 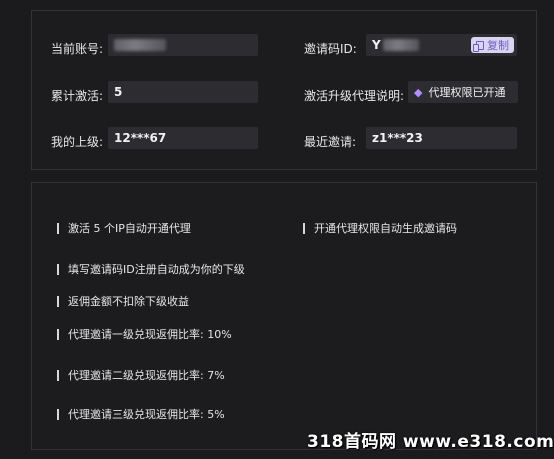 What do you see at coordinates (418, 92) in the screenshot?
I see `diamond-icon: ◆` at bounding box center [418, 92].